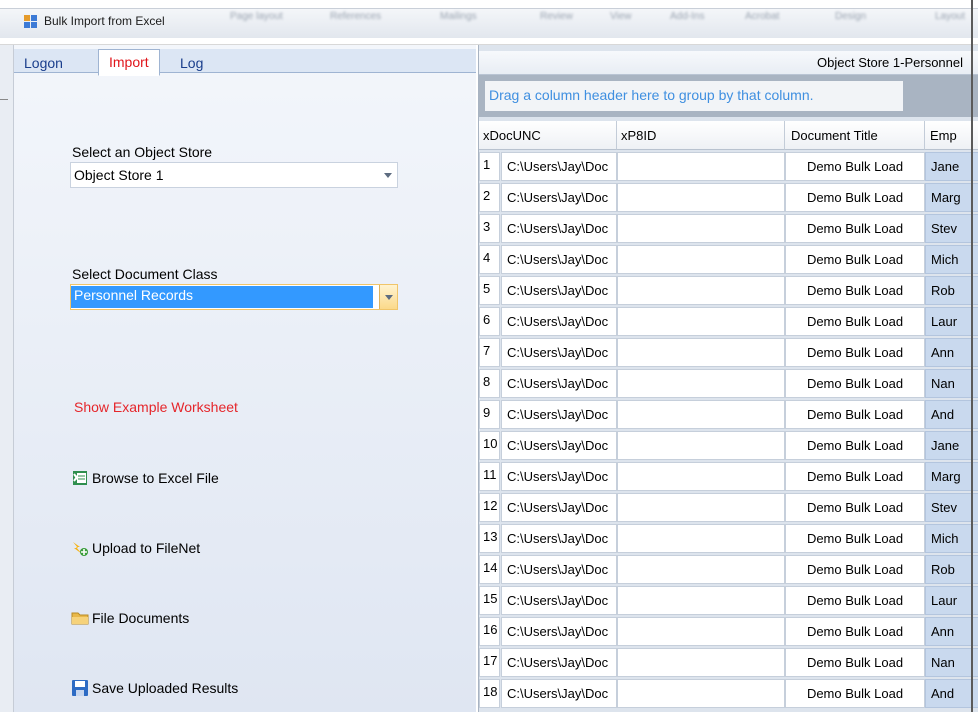  I want to click on table-row: 13 C:\Users\Jay\Doc Demo Bulk Load Mich, so click(728, 537).